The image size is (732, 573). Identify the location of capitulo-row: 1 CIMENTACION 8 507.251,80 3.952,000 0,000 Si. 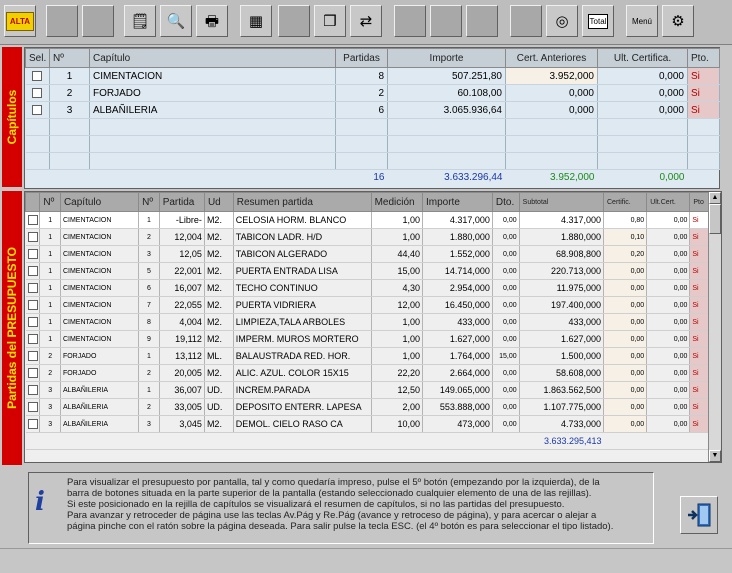
(372, 76).